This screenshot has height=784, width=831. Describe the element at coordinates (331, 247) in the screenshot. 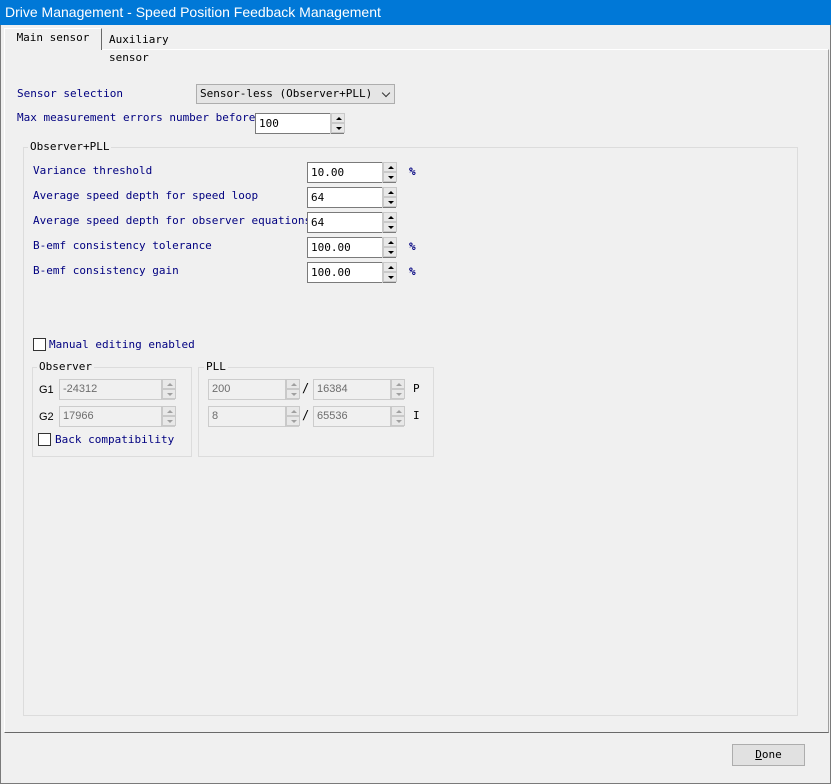

I see `bemf-tolerance-value: 100.00` at that location.